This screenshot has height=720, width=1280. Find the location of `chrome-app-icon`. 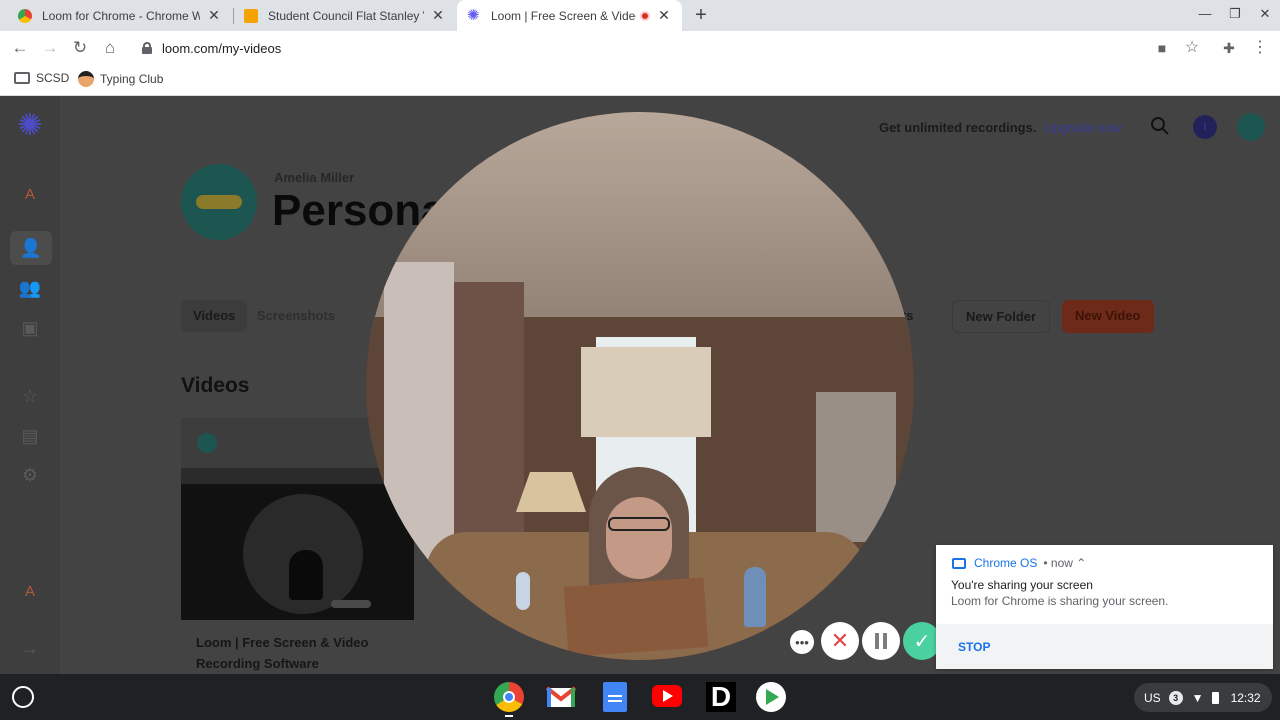

chrome-app-icon is located at coordinates (509, 697).